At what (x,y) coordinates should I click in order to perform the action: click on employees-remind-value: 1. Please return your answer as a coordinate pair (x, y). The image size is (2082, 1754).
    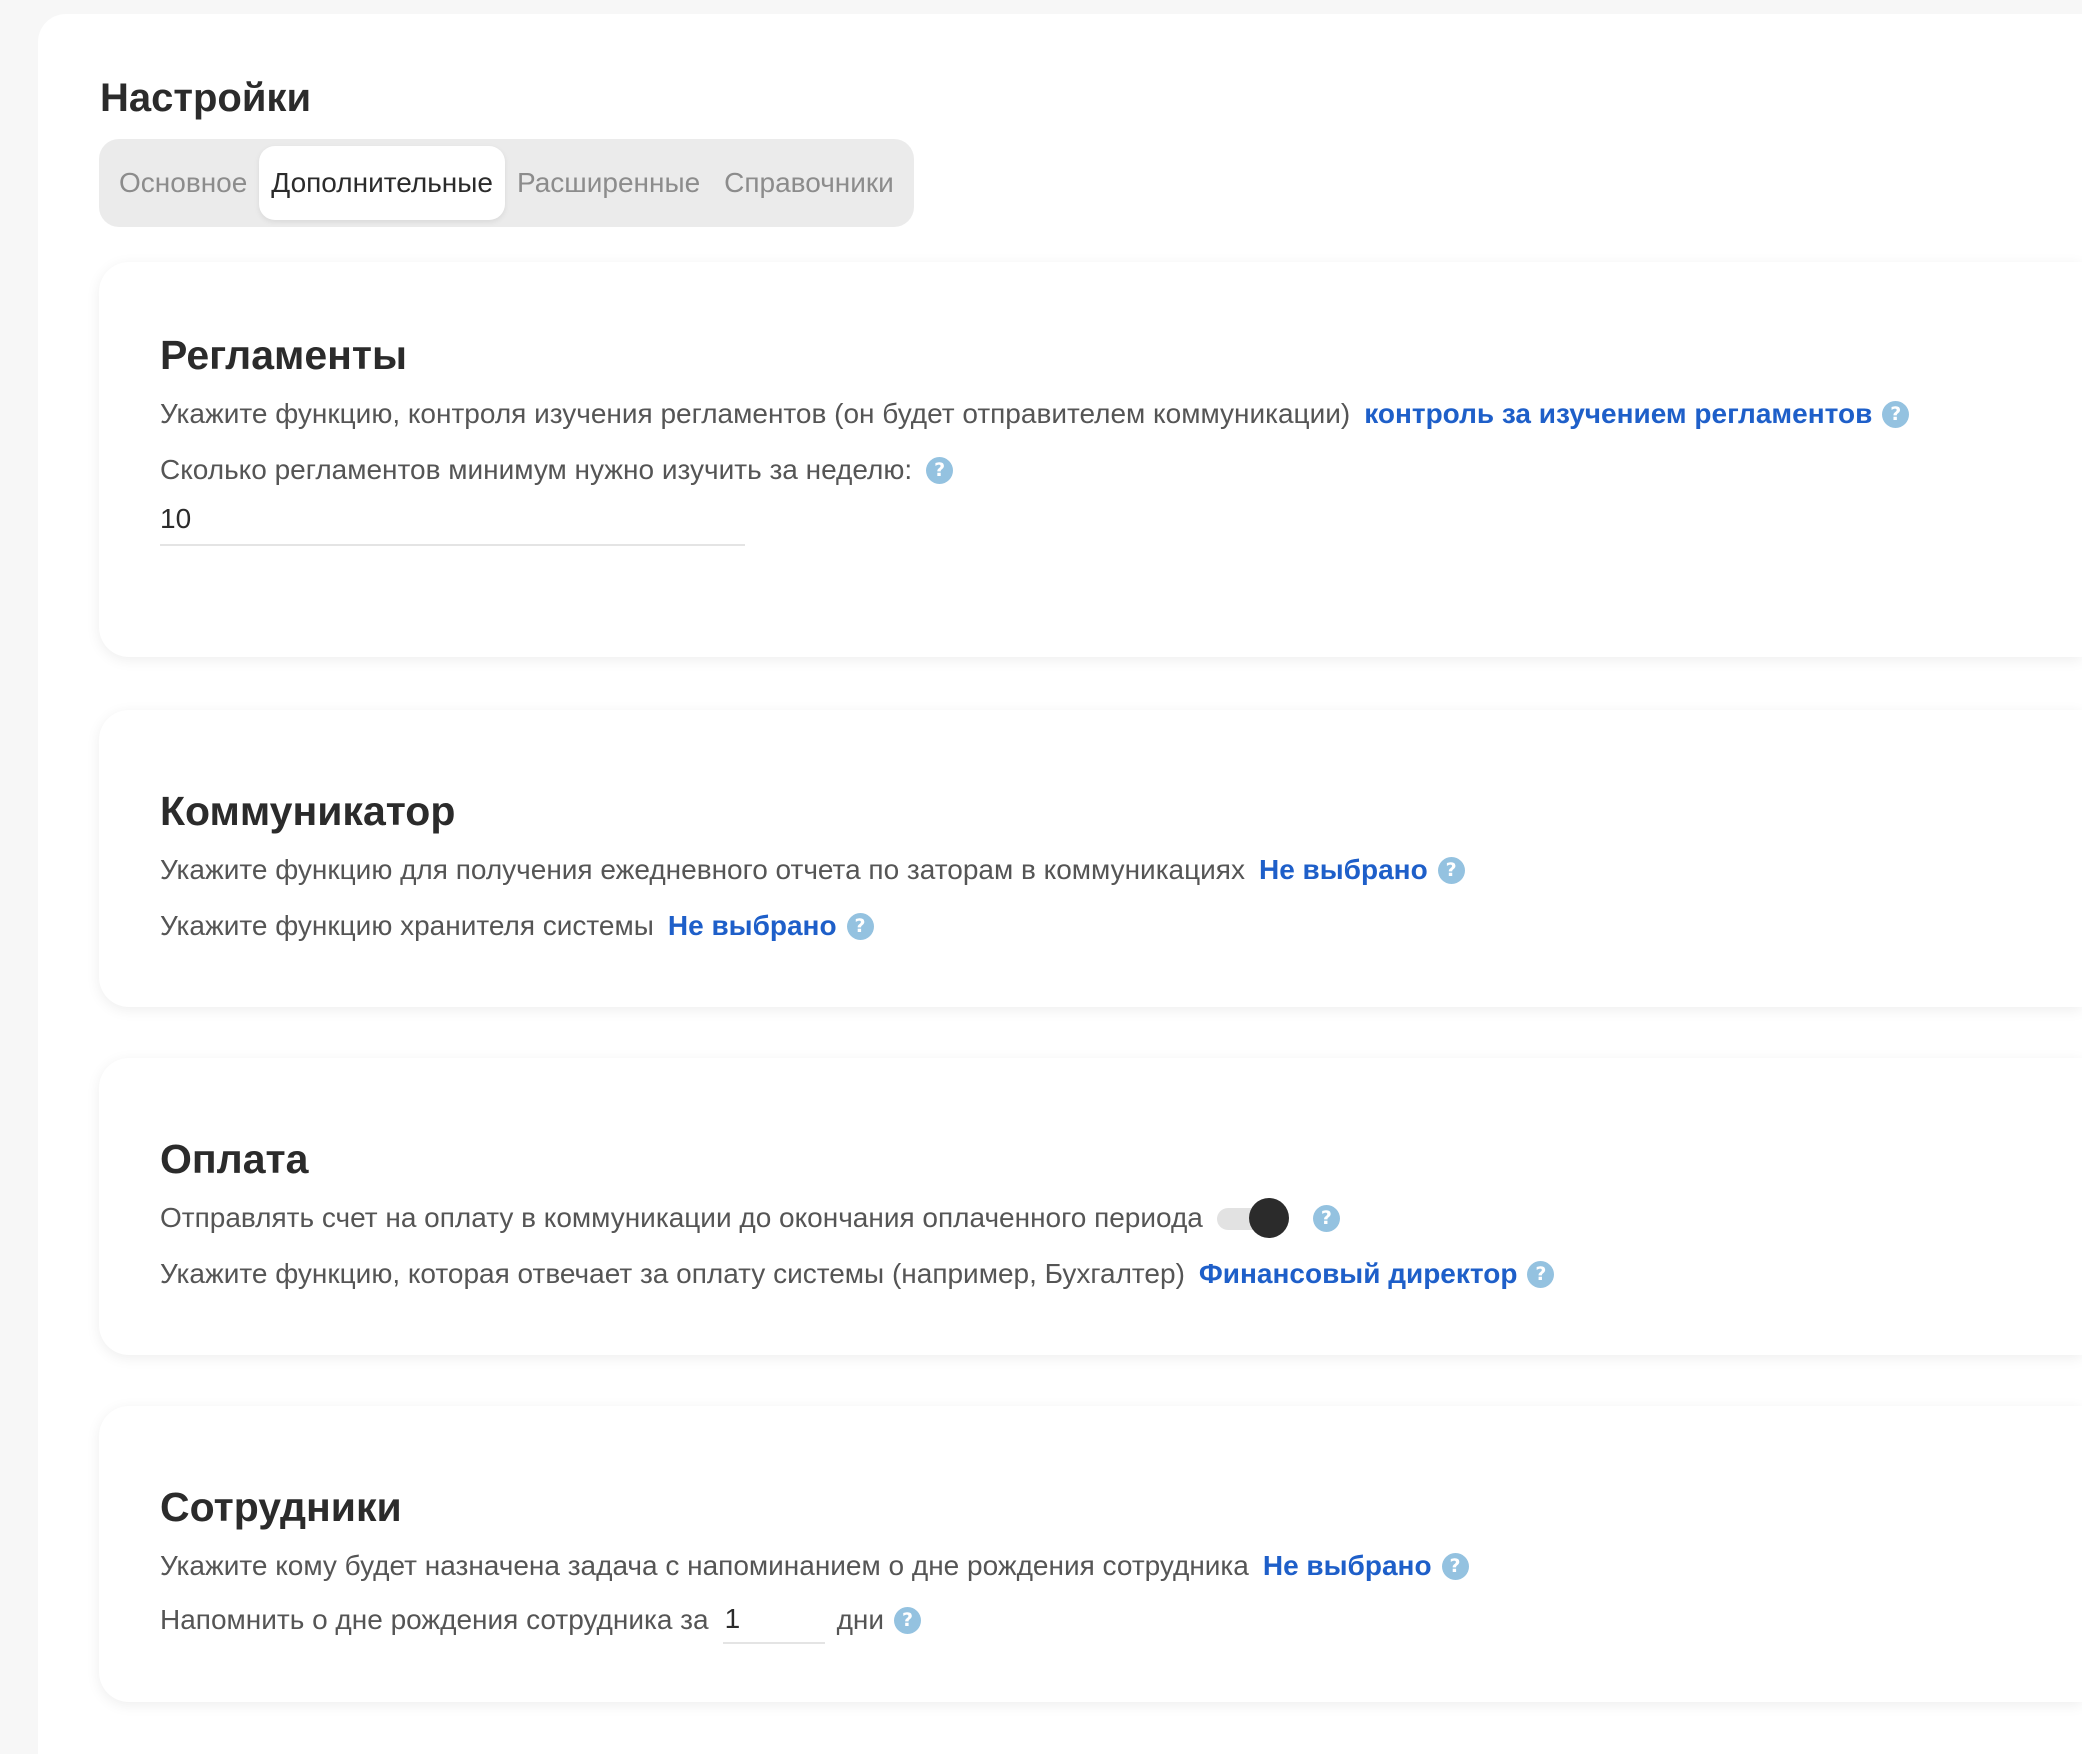
    Looking at the image, I should click on (732, 1618).